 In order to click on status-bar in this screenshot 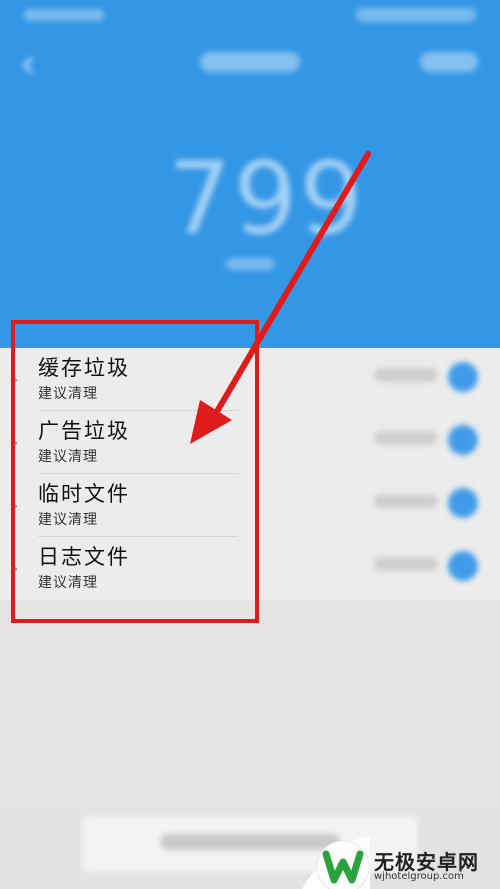, I will do `click(250, 17)`.